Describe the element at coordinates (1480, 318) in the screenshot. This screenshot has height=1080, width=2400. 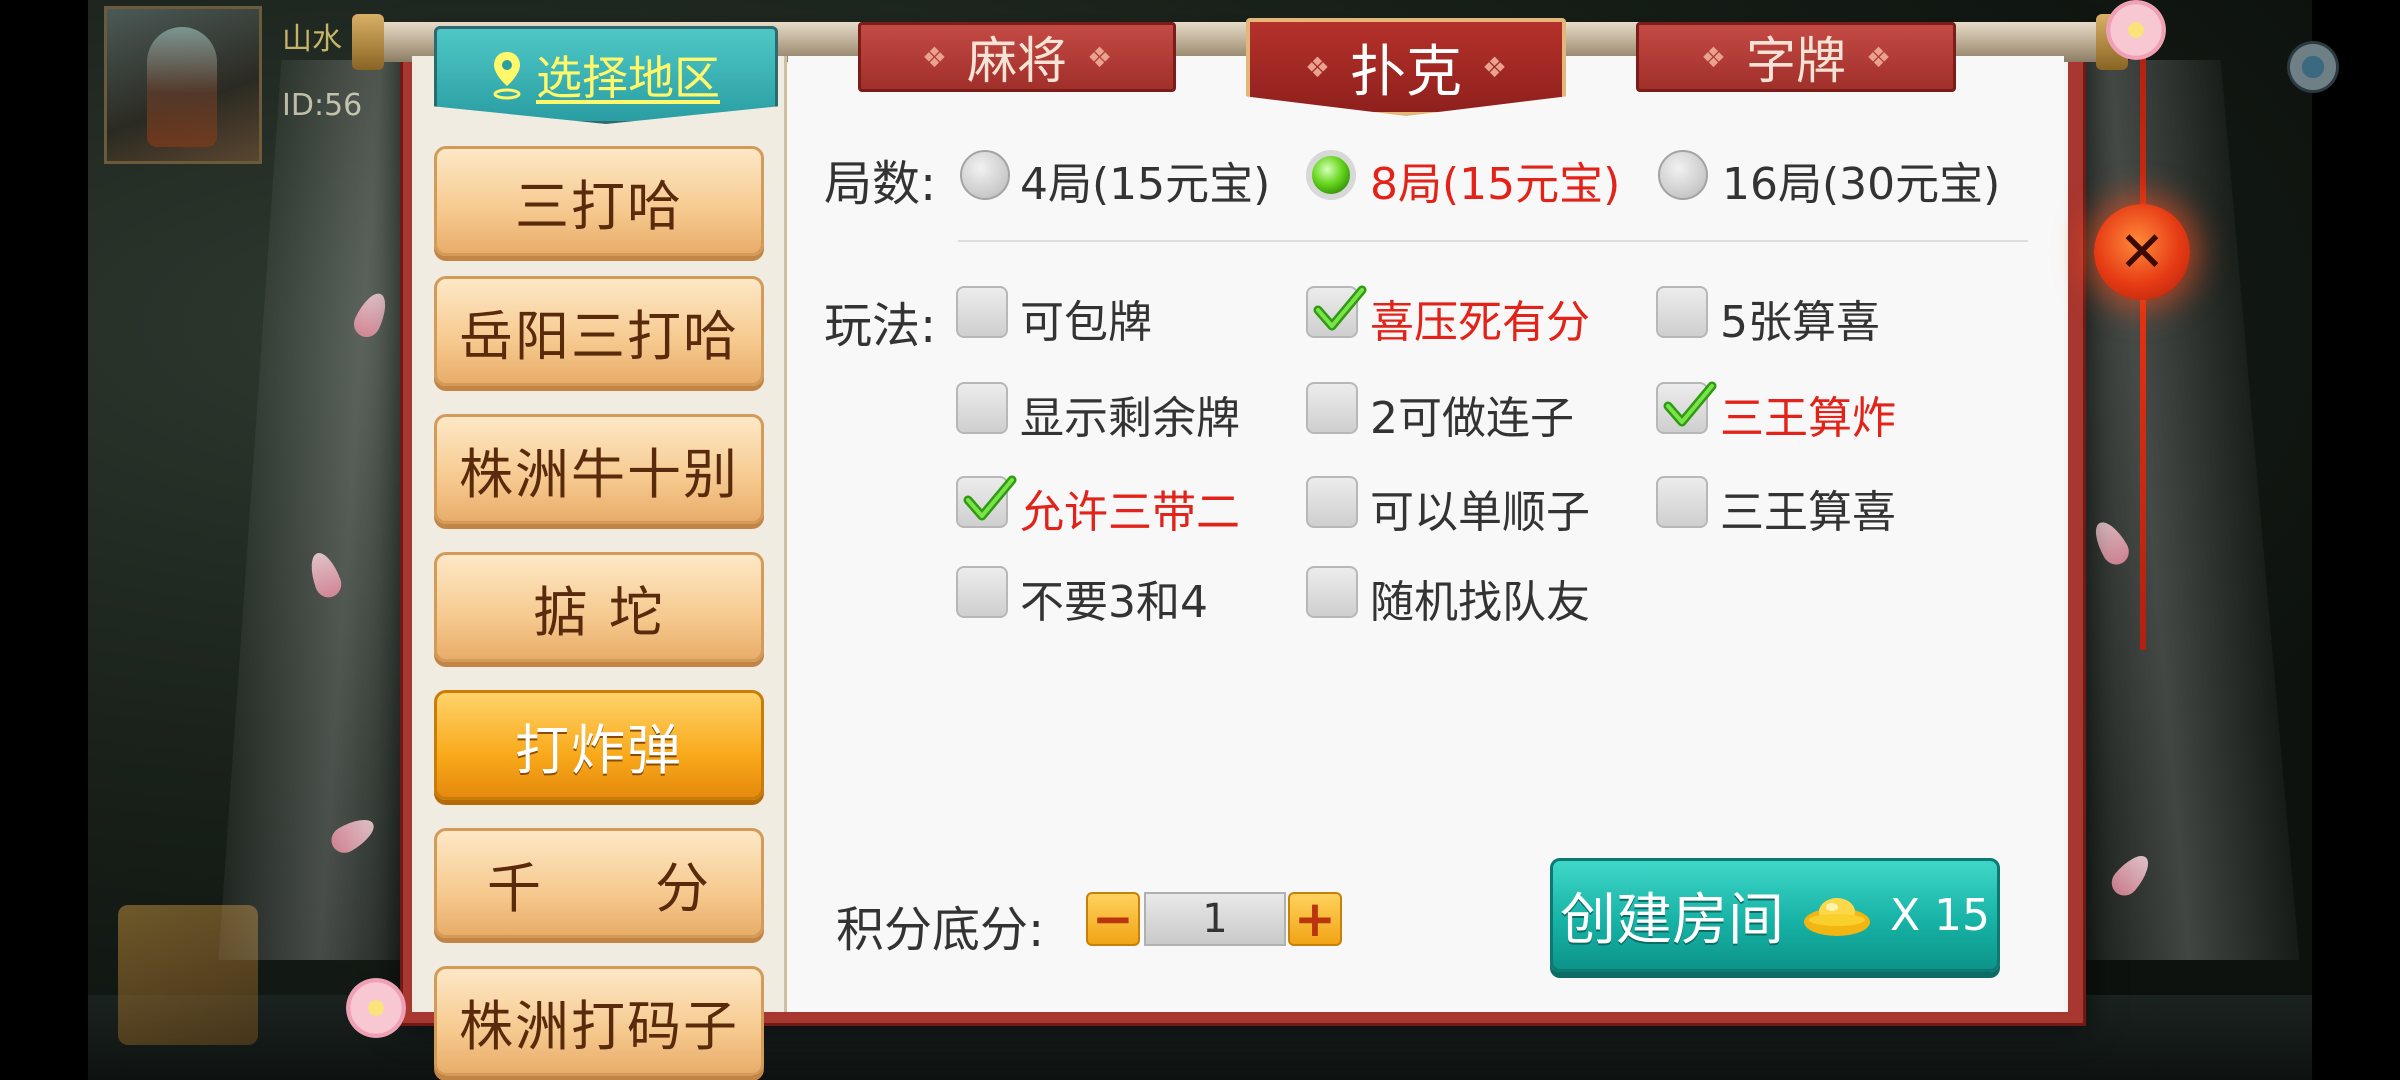
I see `rule-label-xiyasi: 喜压死有分` at that location.